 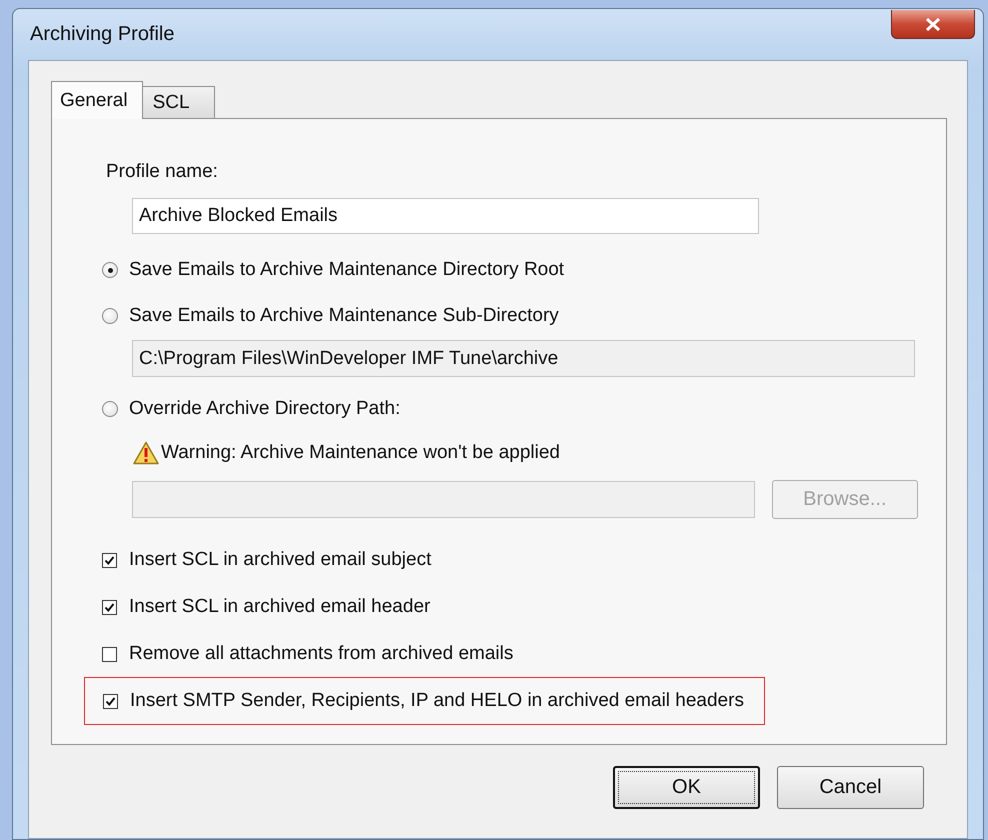 I want to click on close-icon, so click(x=933, y=24).